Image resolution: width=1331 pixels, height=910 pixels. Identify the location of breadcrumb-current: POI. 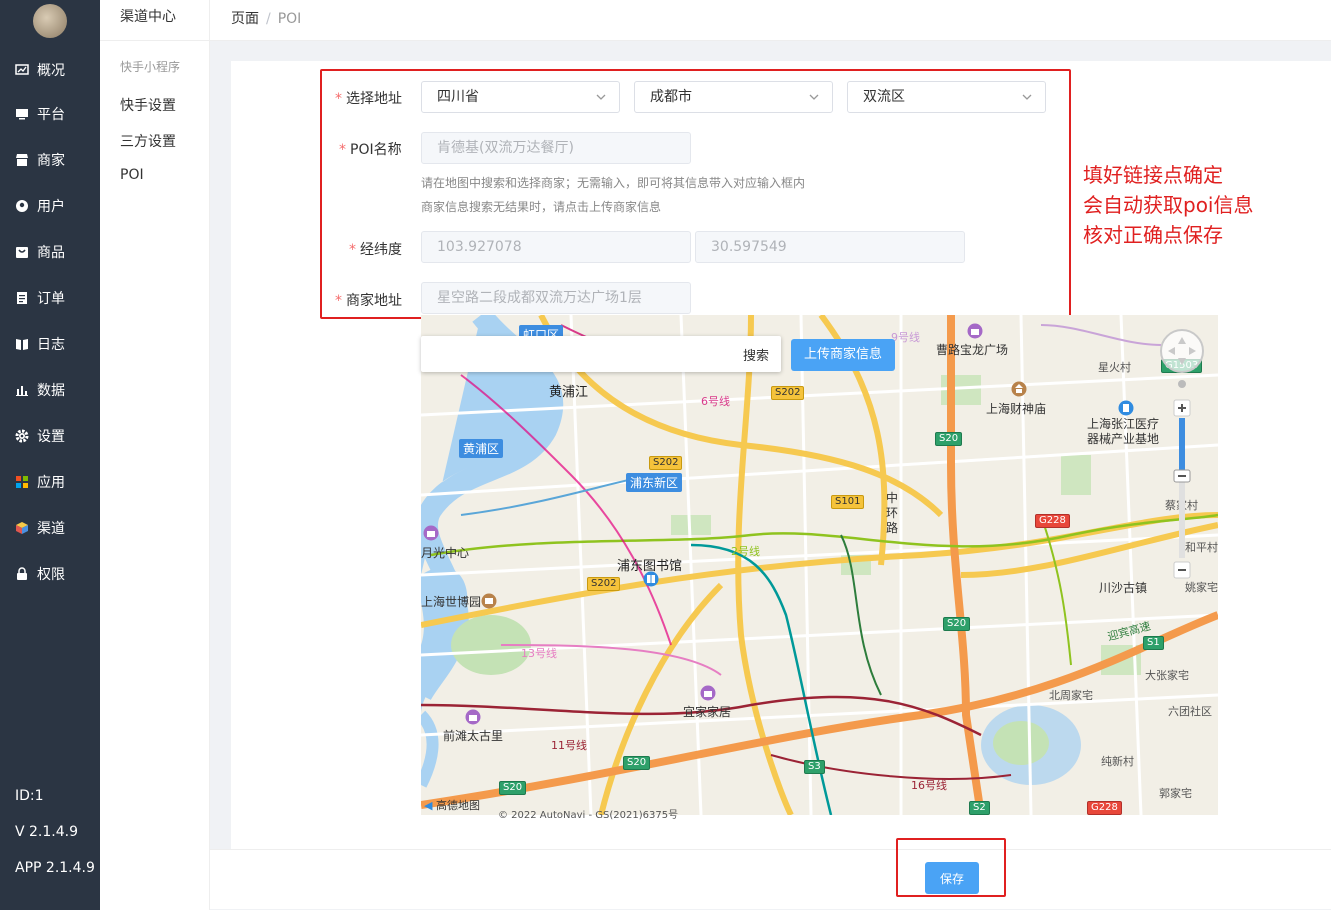
(289, 19).